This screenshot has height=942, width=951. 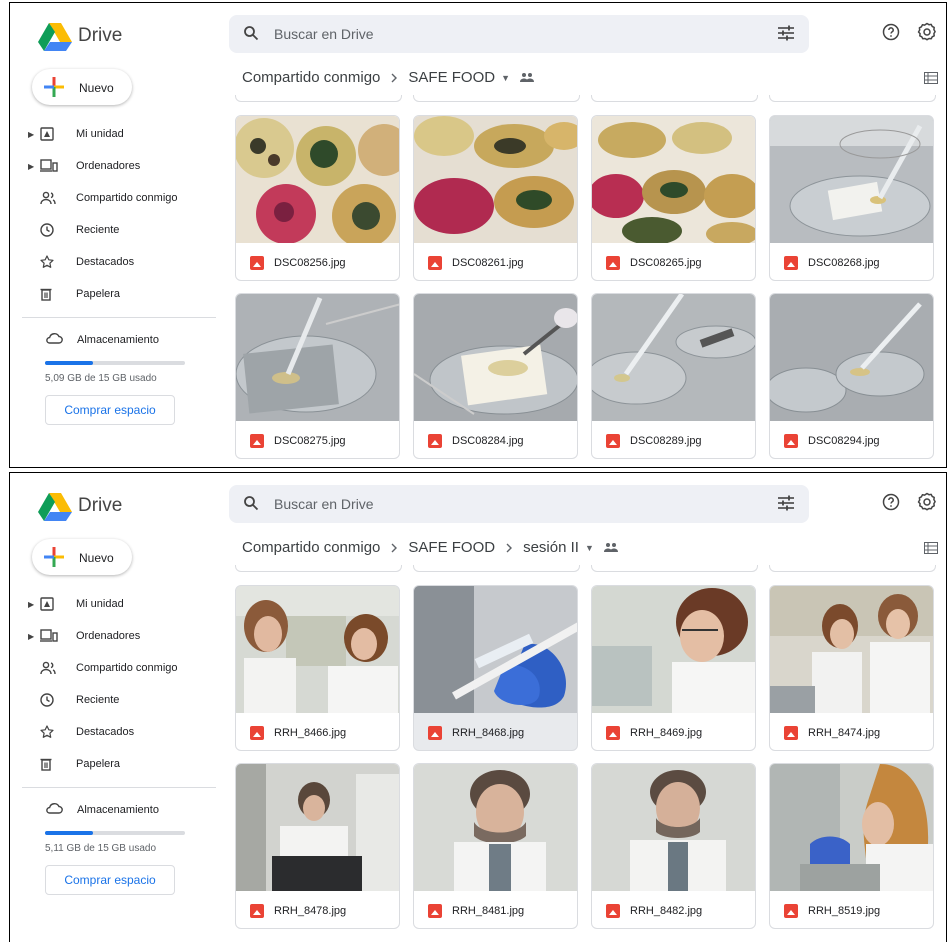 I want to click on new-button-label: Nuevo, so click(x=96, y=558).